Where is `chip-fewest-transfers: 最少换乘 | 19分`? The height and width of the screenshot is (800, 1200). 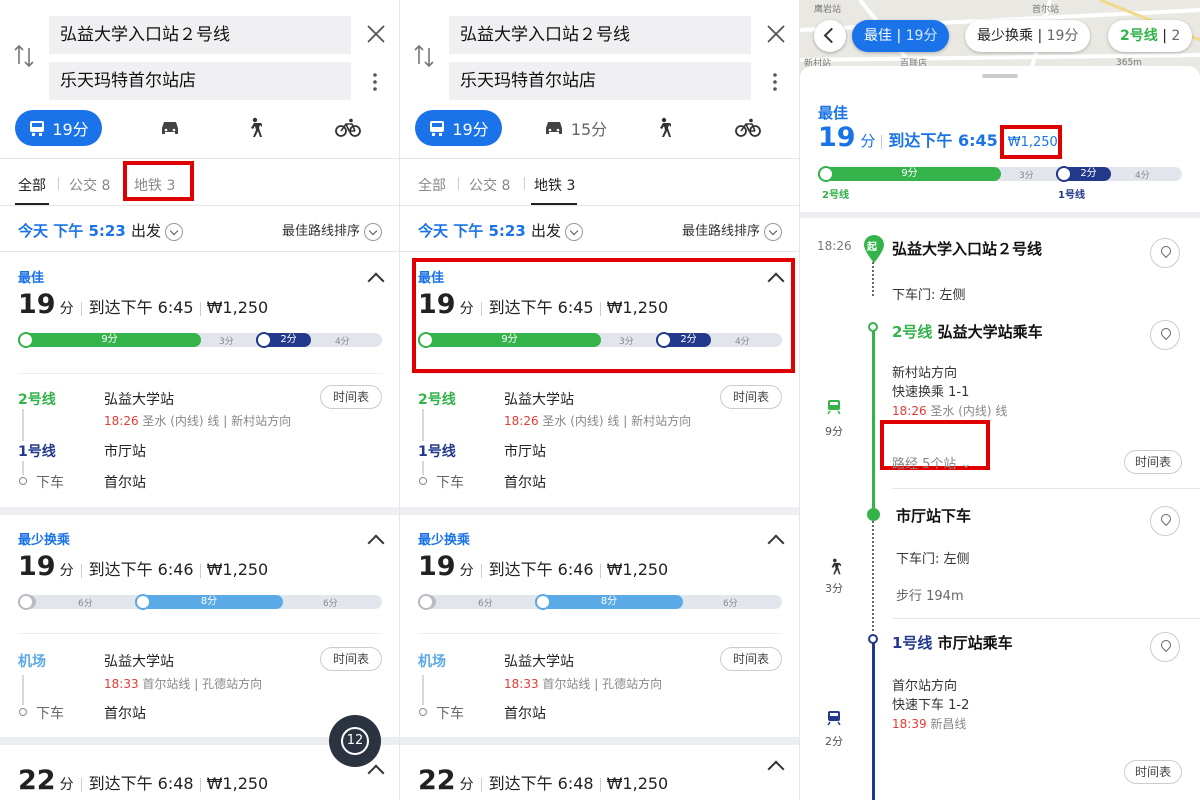
chip-fewest-transfers: 最少换乘 | 19分 is located at coordinates (1028, 36).